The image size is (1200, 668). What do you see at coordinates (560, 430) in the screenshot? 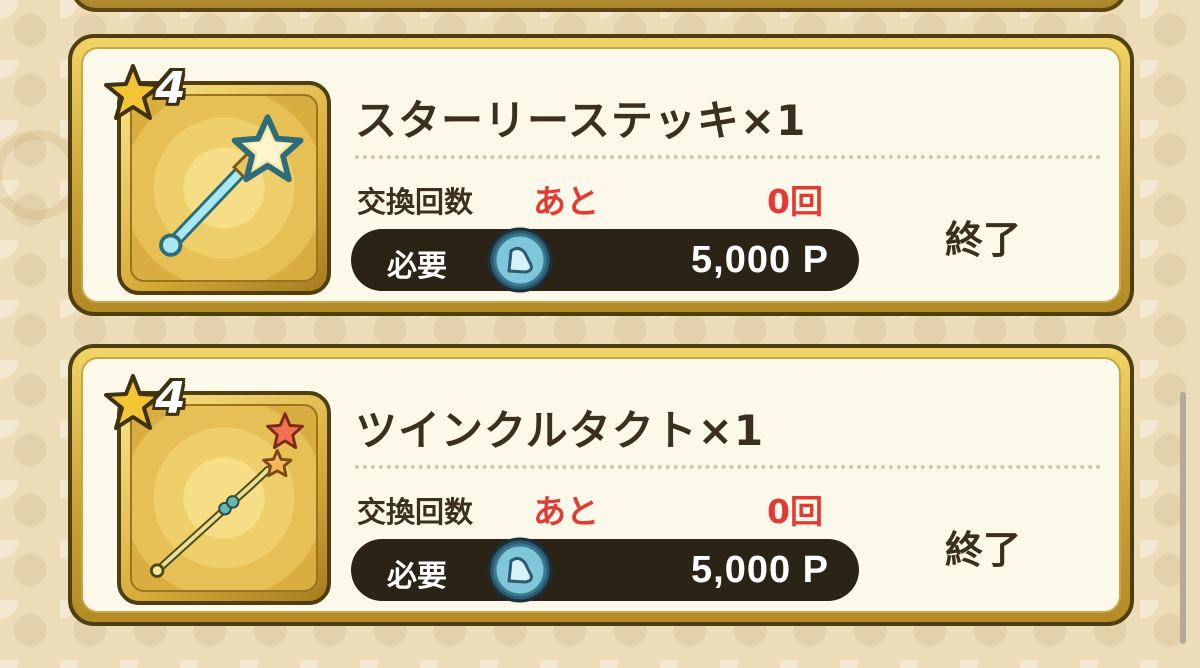
I see `item-name: ツインクルタクト×1` at bounding box center [560, 430].